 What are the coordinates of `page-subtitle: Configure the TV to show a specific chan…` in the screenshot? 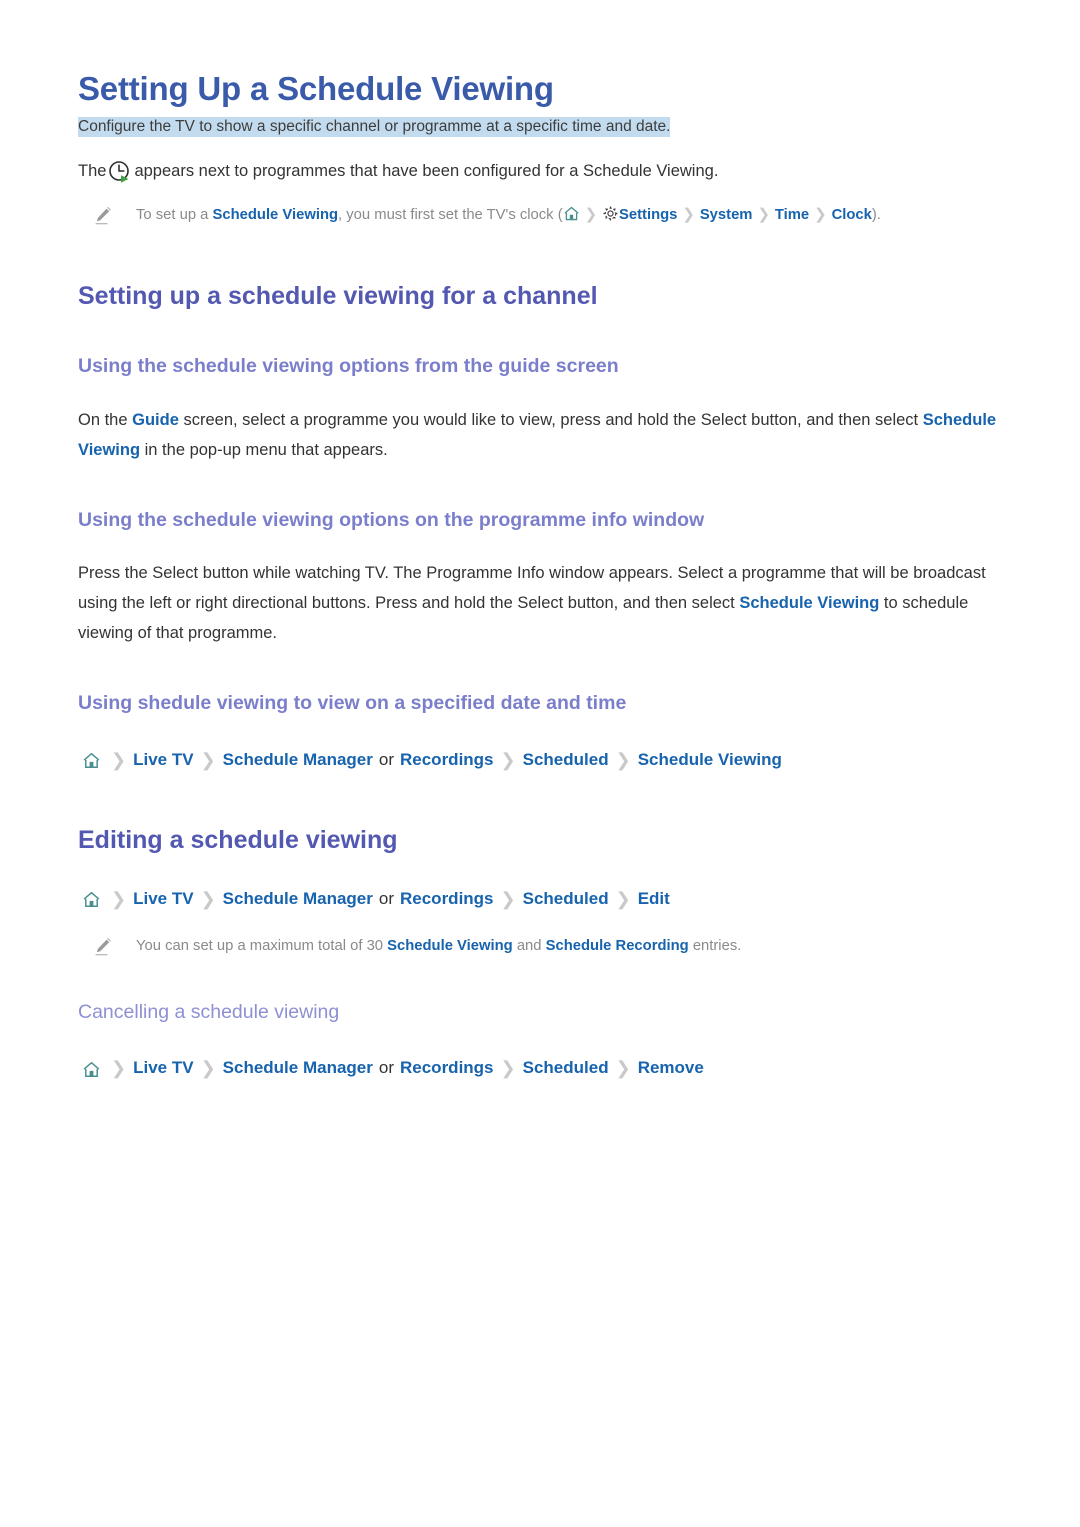 It's located at (549, 127).